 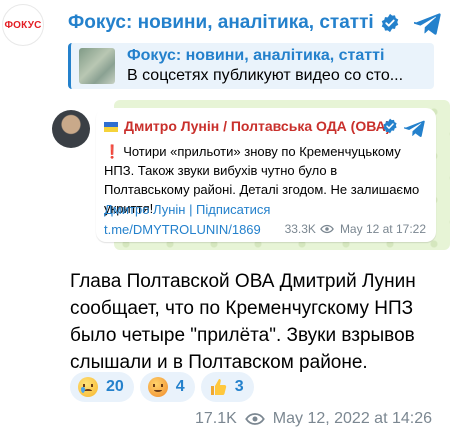 I want to click on reaction-thumbs-up-count: 3, so click(x=239, y=386).